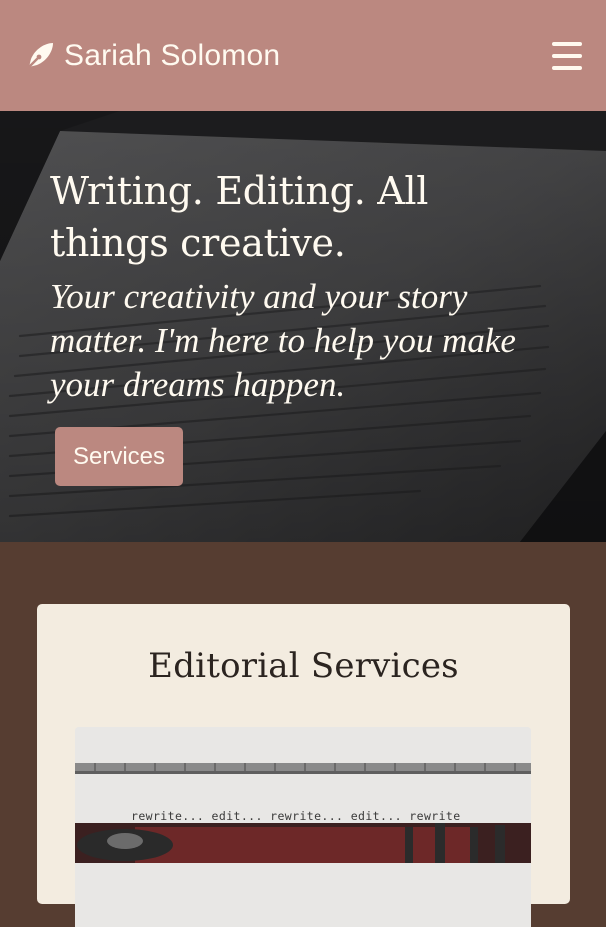  I want to click on navbar: Sariah Solomon, so click(303, 55).